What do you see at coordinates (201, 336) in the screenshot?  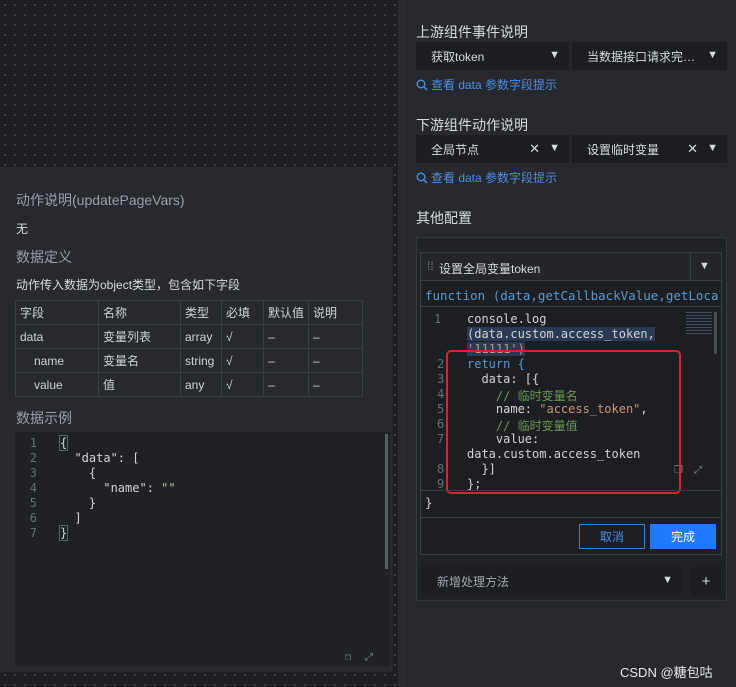 I see `table-cell: array` at bounding box center [201, 336].